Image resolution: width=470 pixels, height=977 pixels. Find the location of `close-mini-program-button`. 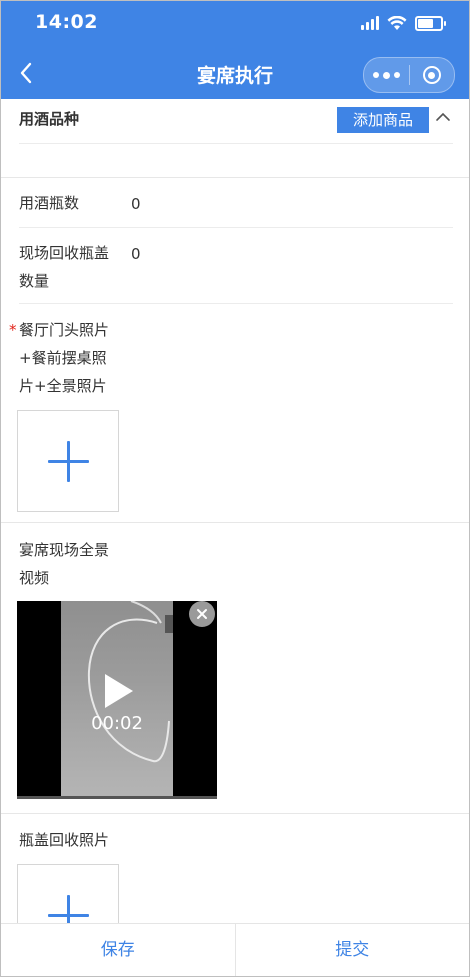

close-mini-program-button is located at coordinates (432, 75).